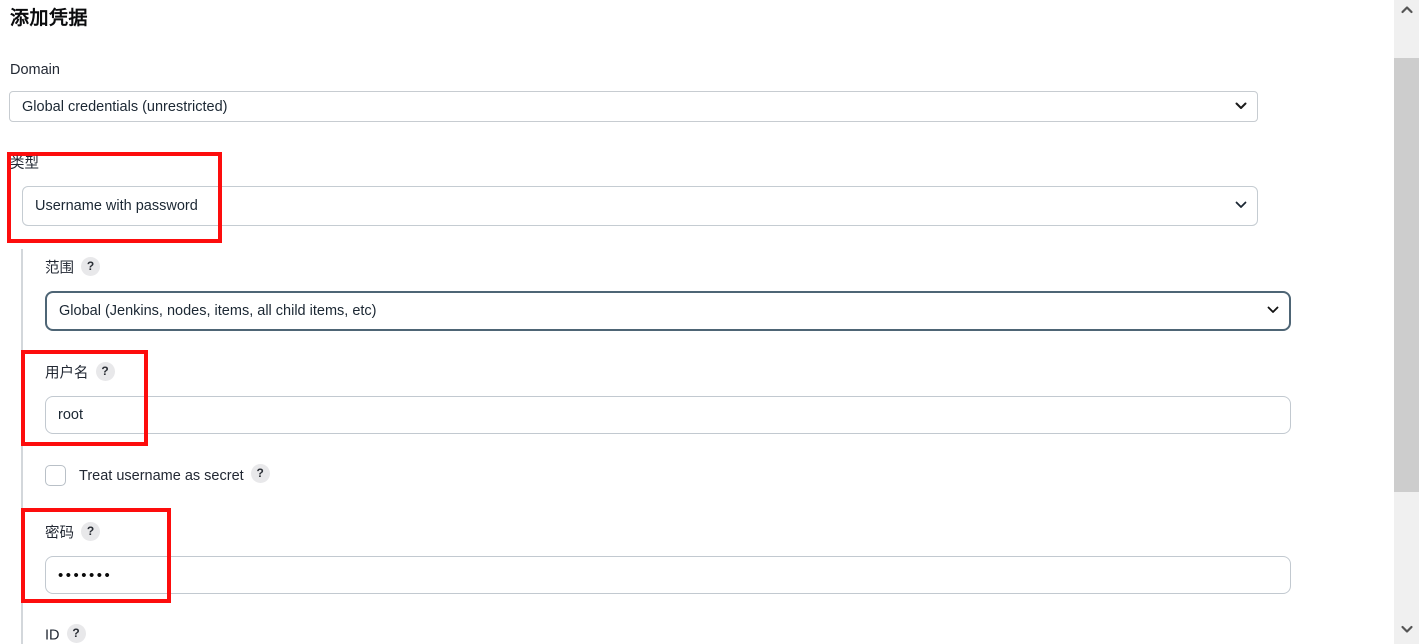 The height and width of the screenshot is (644, 1419). Describe the element at coordinates (24, 164) in the screenshot. I see `type-label: 类型` at that location.